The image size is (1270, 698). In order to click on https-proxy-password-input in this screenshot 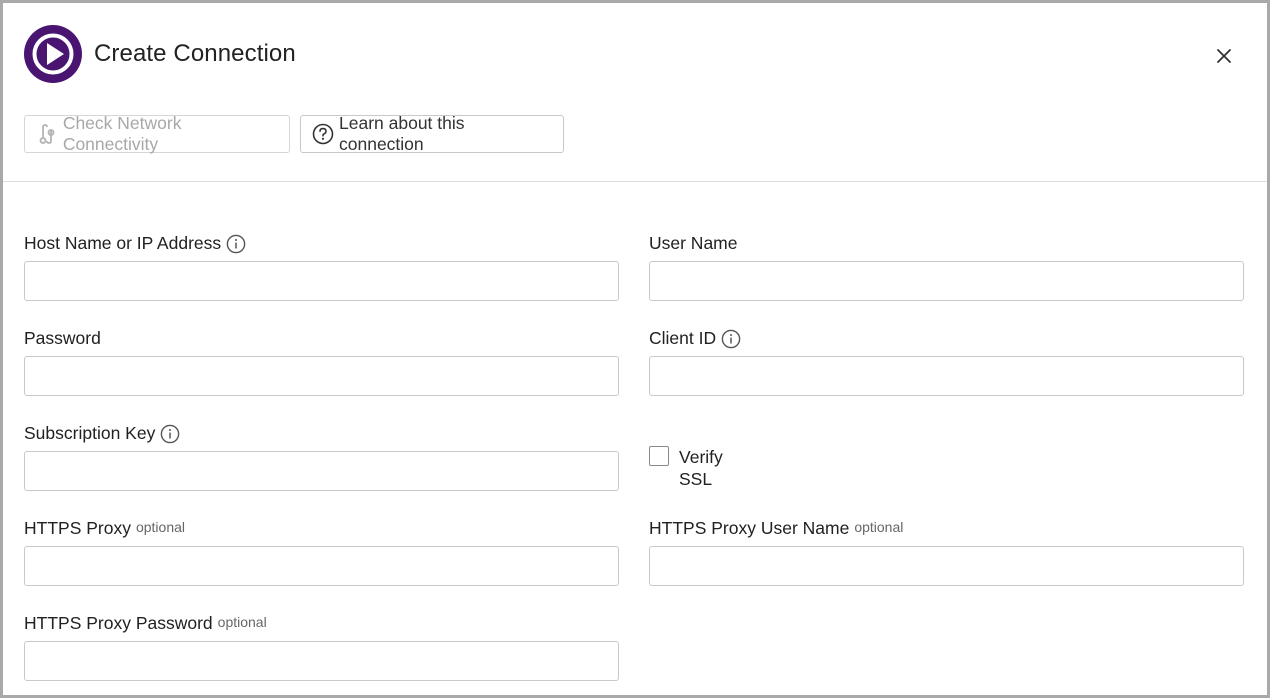, I will do `click(321, 661)`.